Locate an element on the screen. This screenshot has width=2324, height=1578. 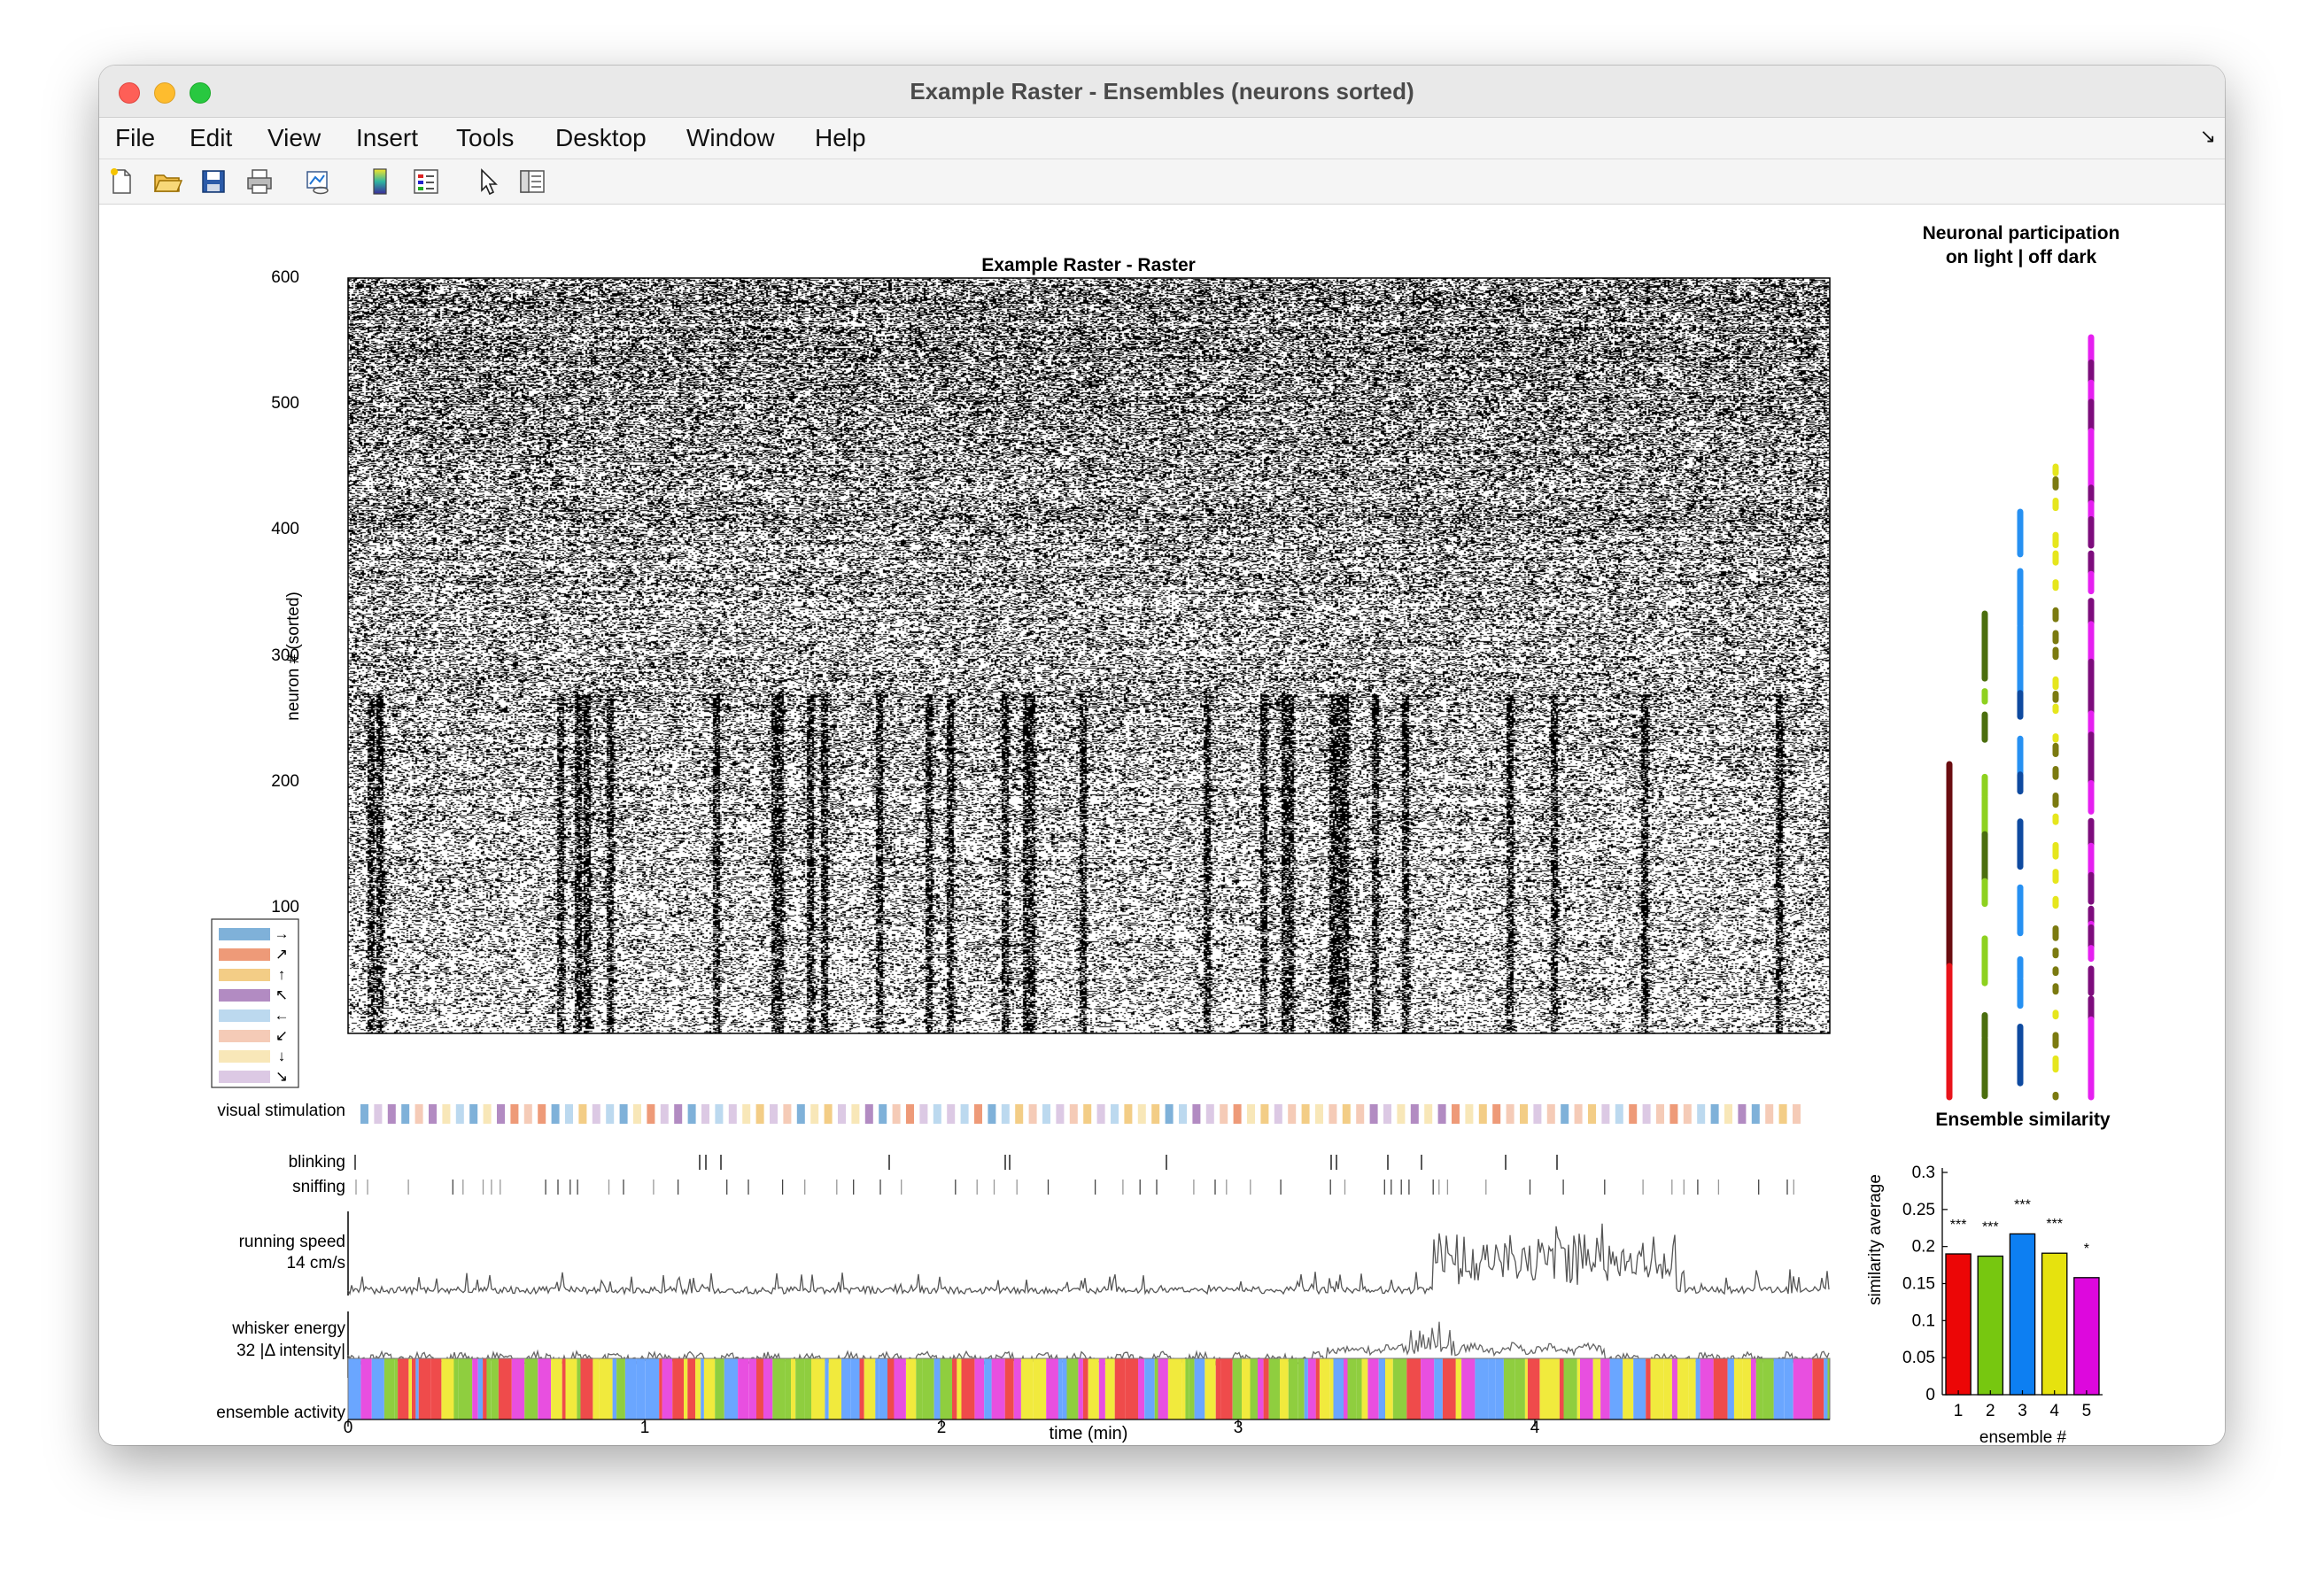
menu-file: File is located at coordinates (135, 138).